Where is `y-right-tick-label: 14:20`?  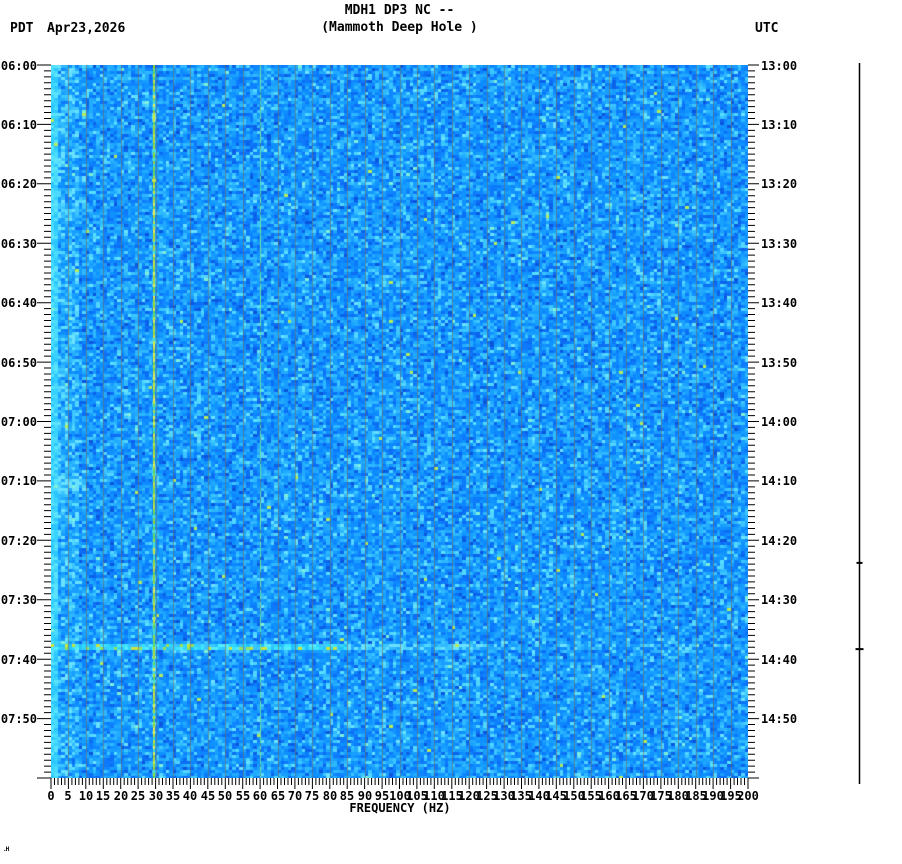
y-right-tick-label: 14:20 is located at coordinates (779, 541).